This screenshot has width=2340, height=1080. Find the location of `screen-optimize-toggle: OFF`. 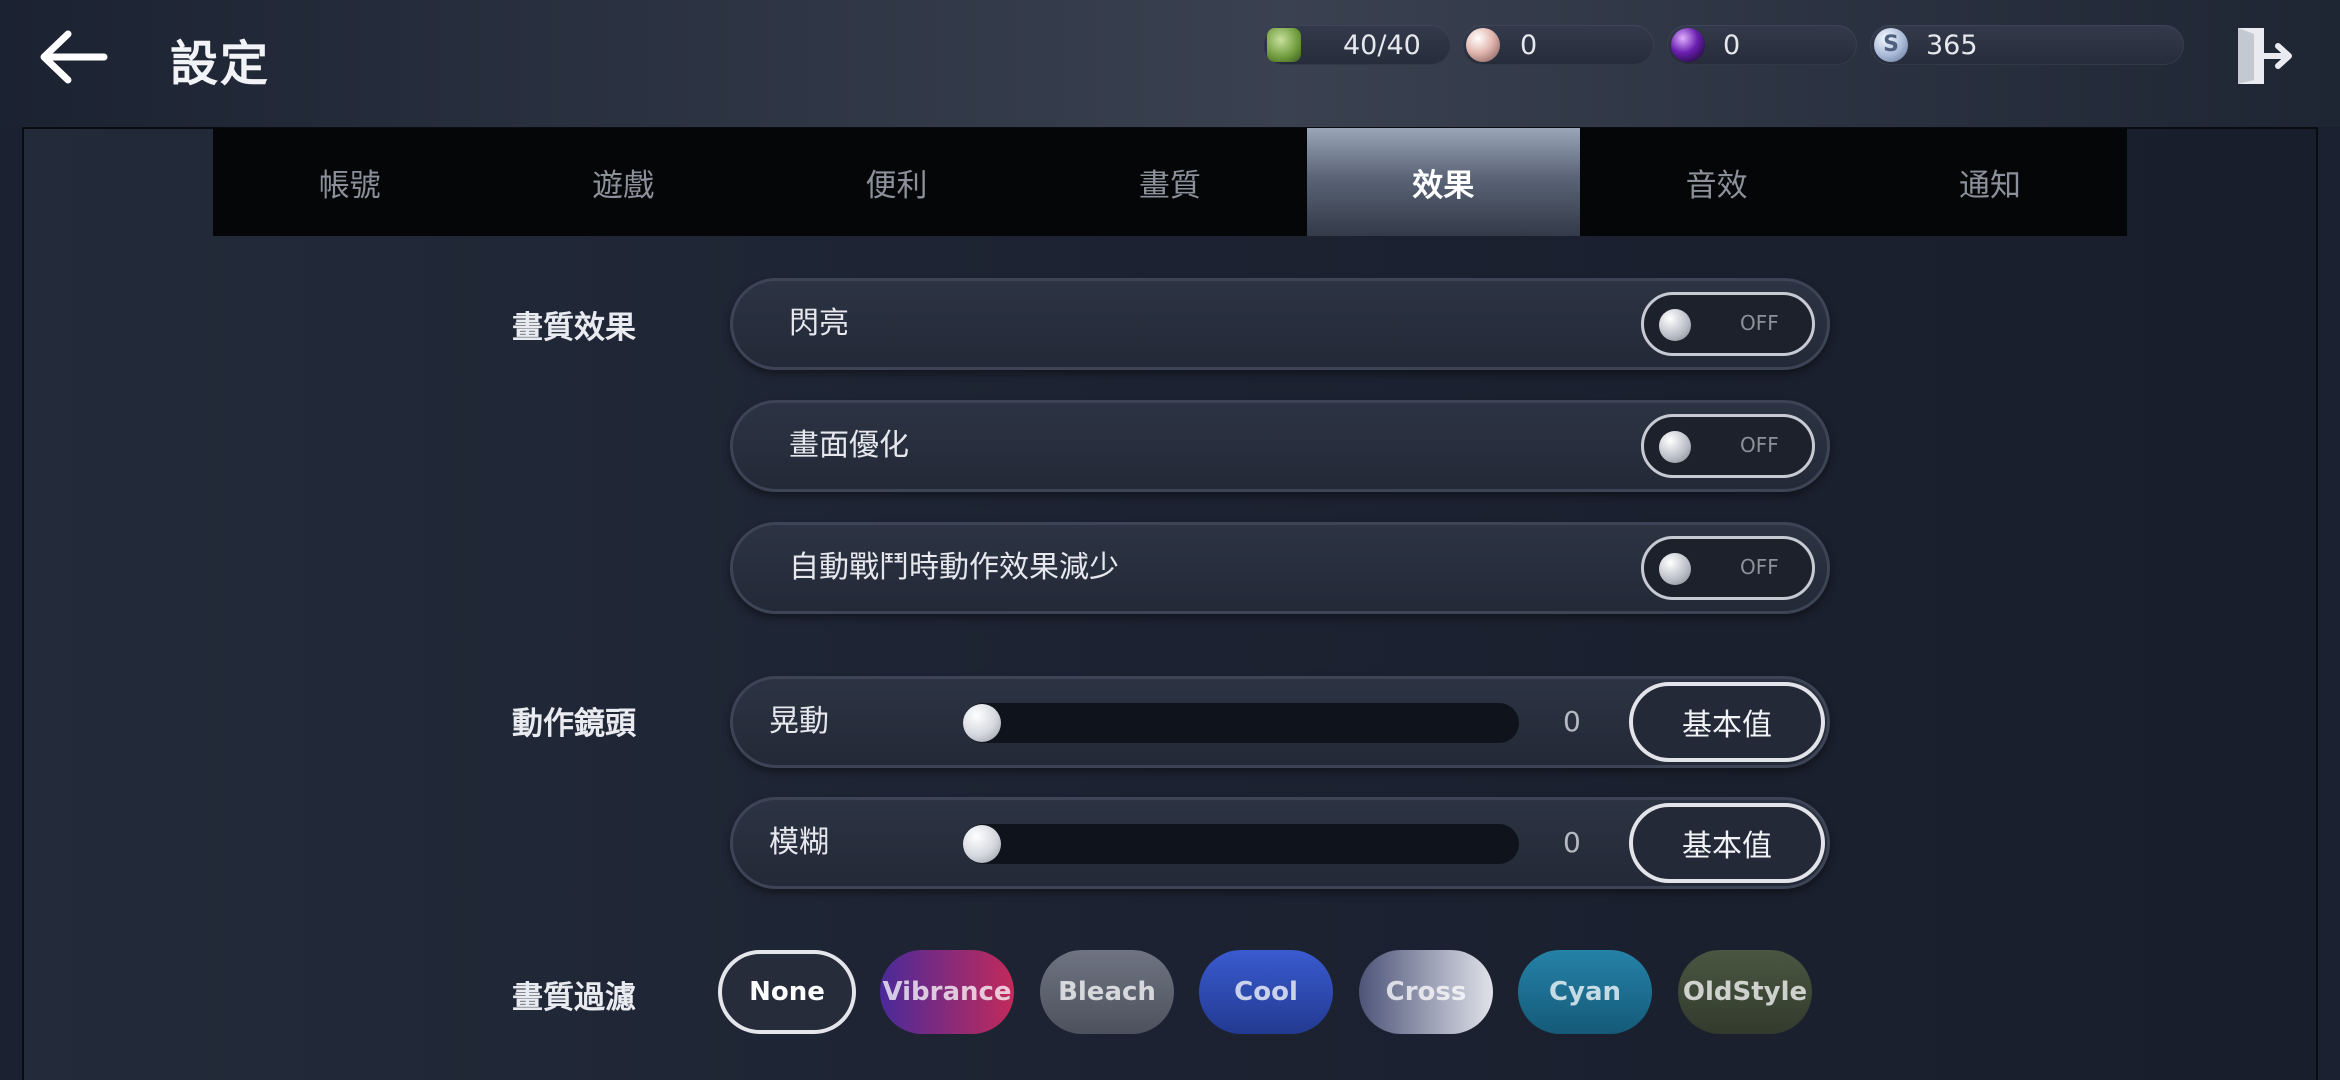

screen-optimize-toggle: OFF is located at coordinates (1728, 446).